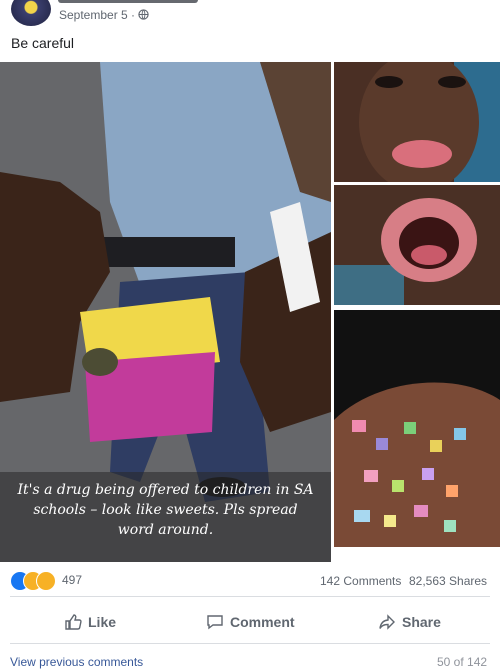  What do you see at coordinates (46, 581) in the screenshot?
I see `wow-reaction-icon` at bounding box center [46, 581].